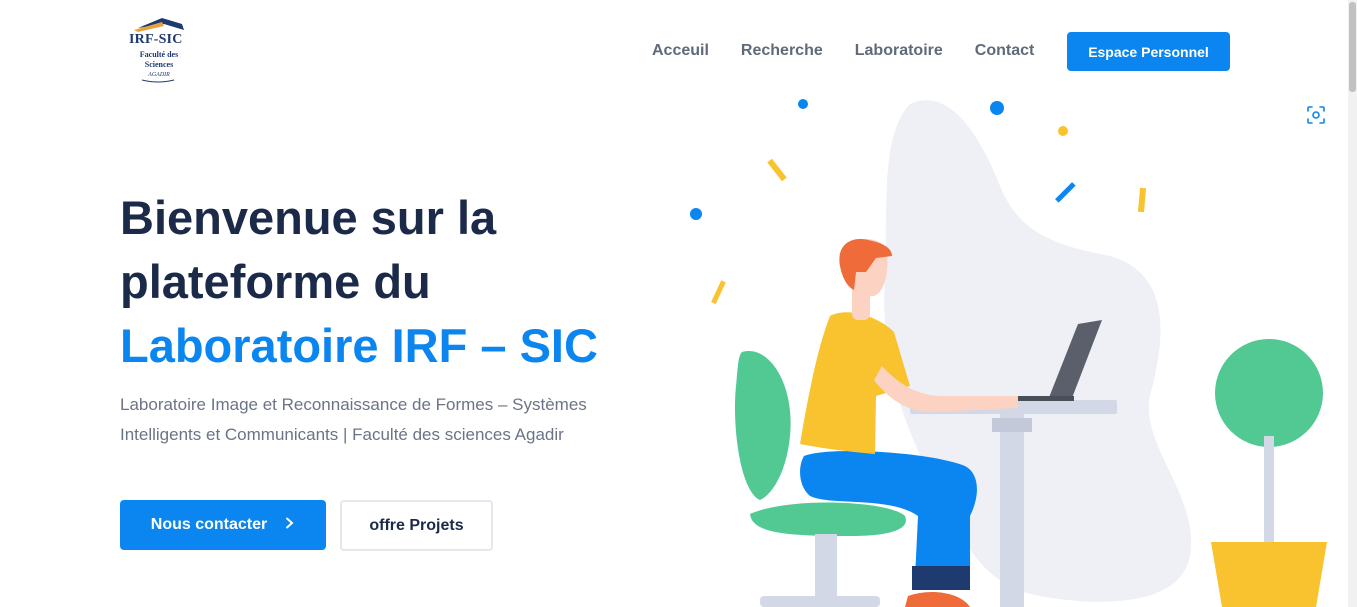 This screenshot has height=607, width=1357. Describe the element at coordinates (828, 519) in the screenshot. I see `chair-seat` at that location.